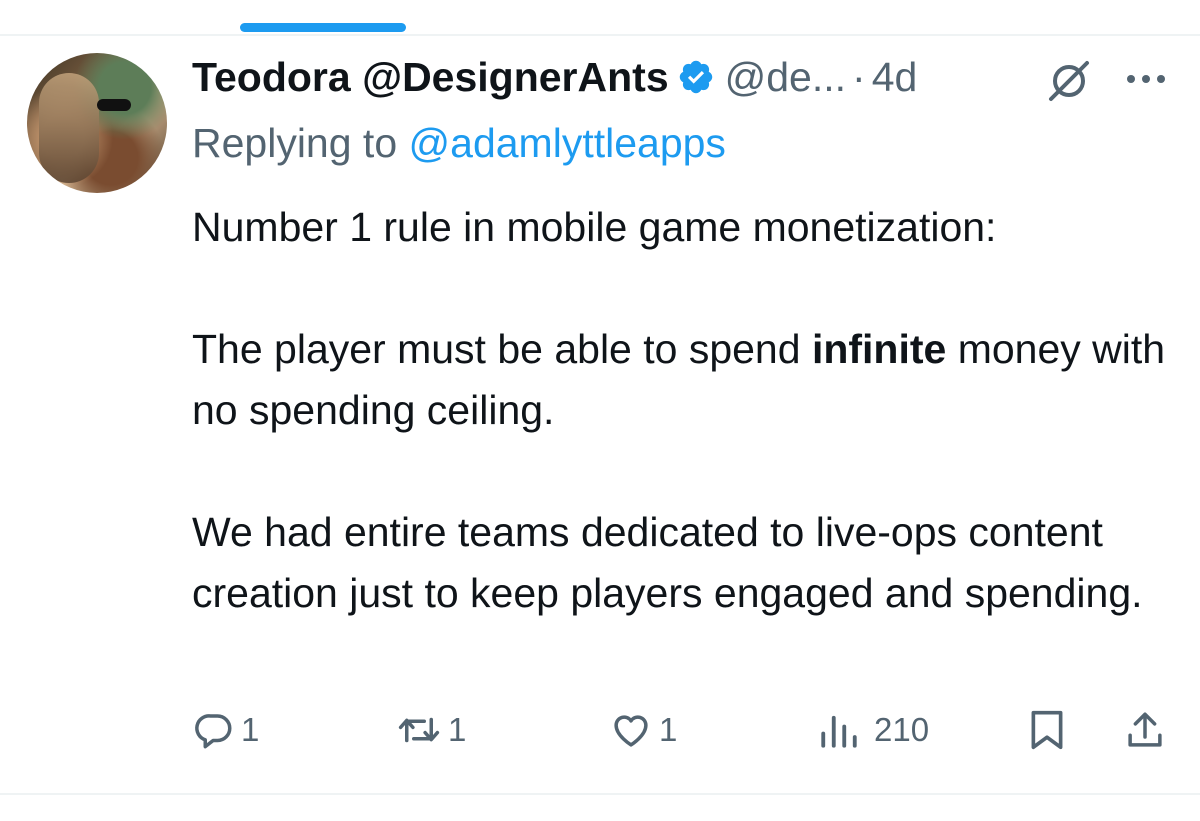  I want to click on like-button: 1, so click(643, 730).